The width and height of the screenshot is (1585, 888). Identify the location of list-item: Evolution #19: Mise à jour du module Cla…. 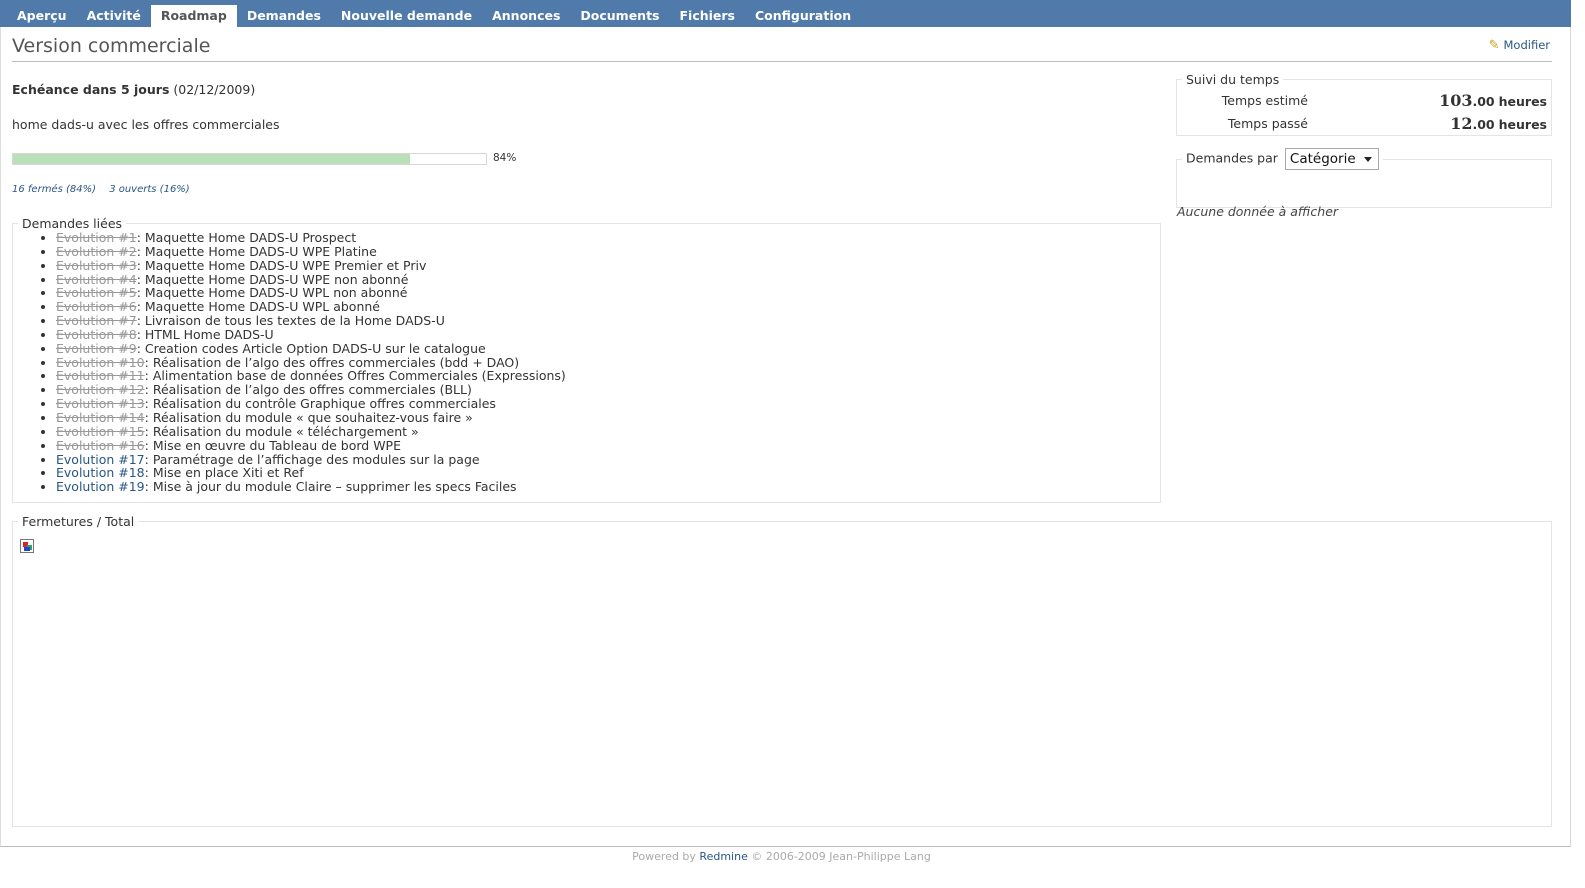
(608, 487).